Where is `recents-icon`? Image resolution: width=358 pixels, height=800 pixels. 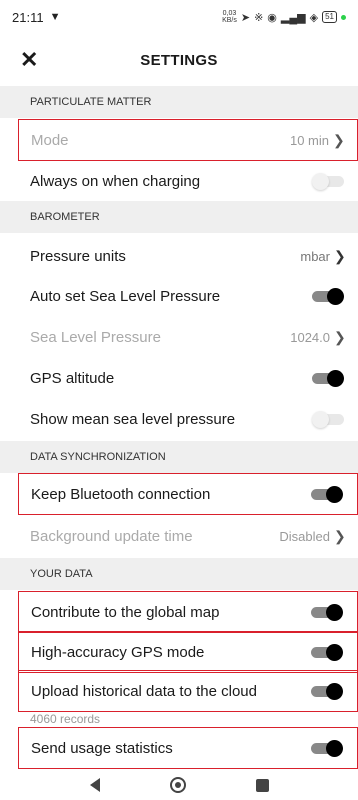
recents-icon is located at coordinates (262, 785).